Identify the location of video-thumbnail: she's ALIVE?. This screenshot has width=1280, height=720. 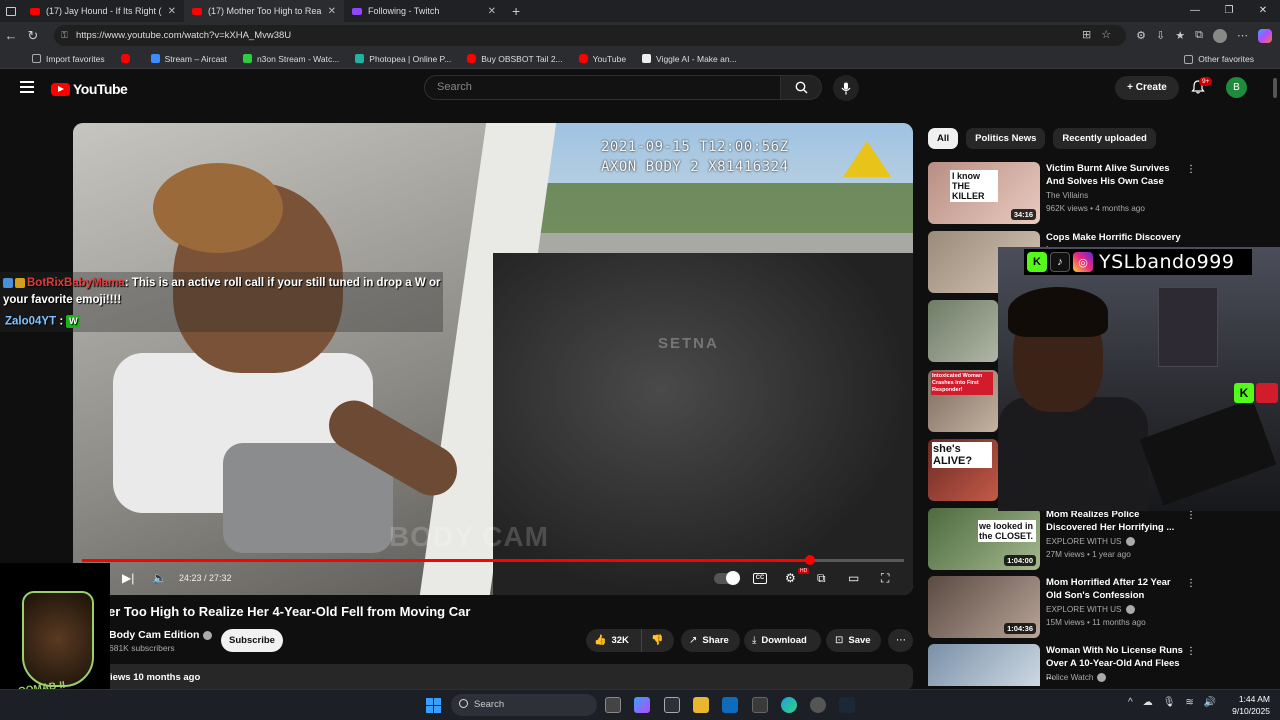
(963, 470).